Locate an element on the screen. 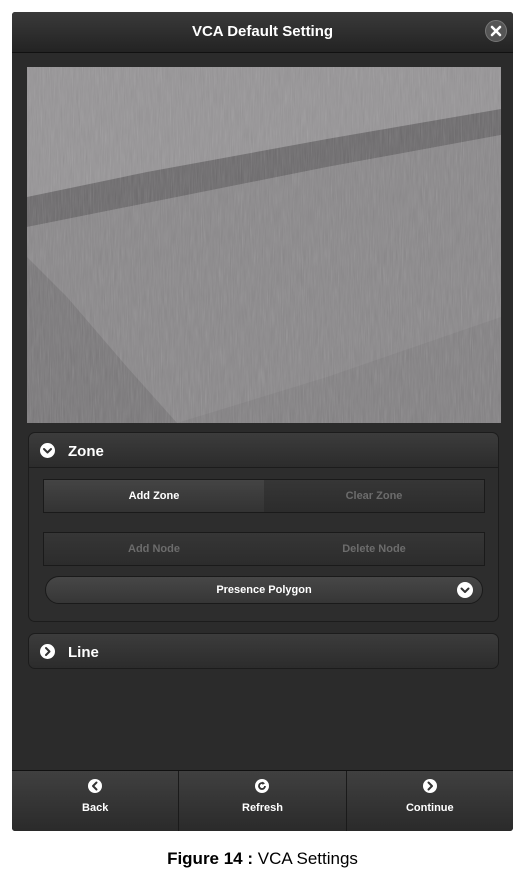 Image resolution: width=525 pixels, height=879 pixels. close-icon is located at coordinates (496, 31).